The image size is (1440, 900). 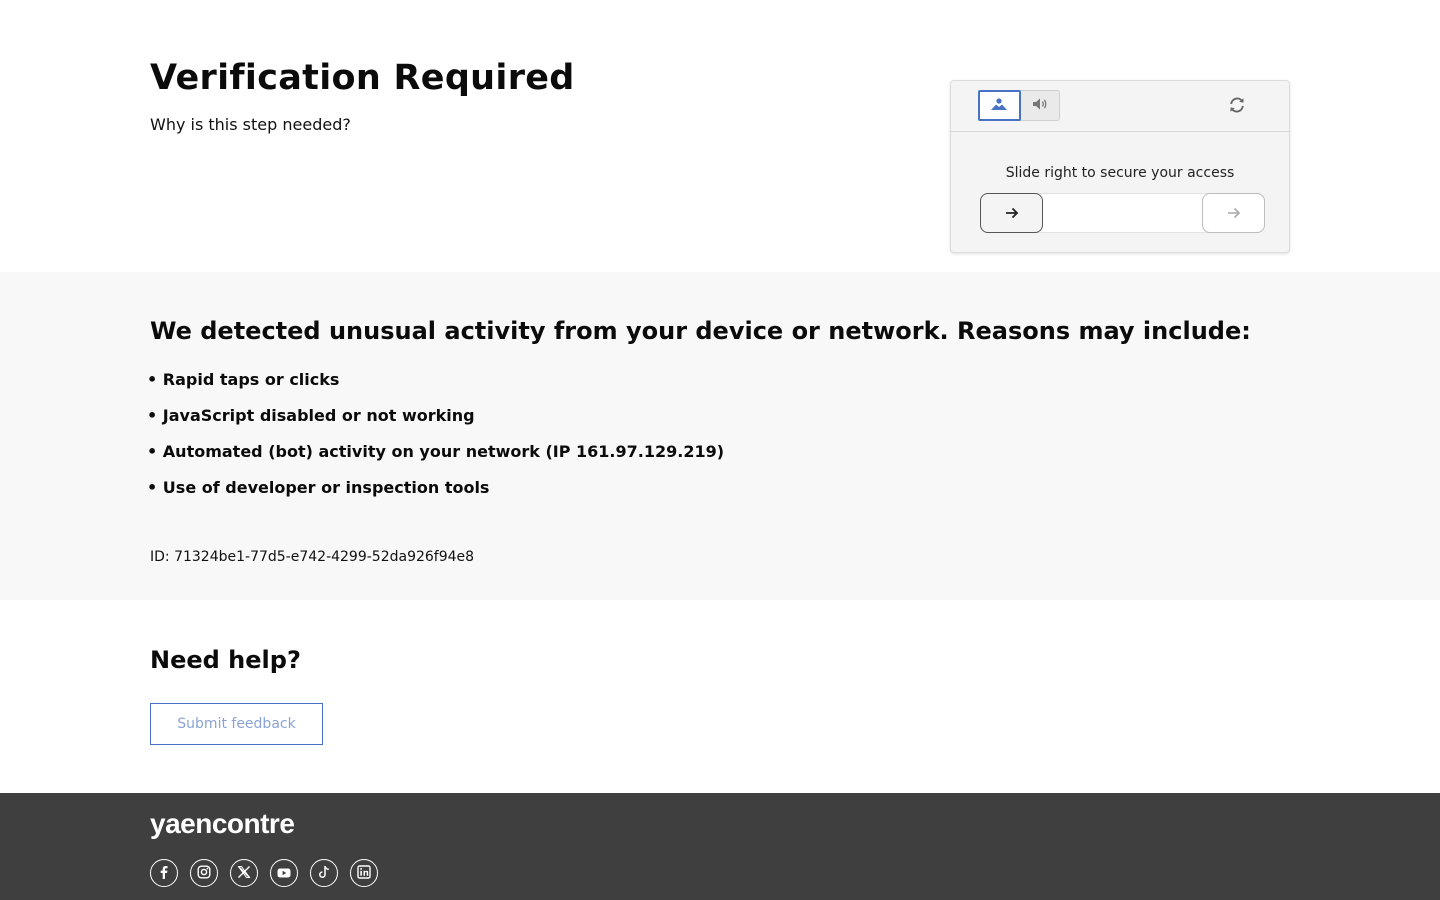 I want to click on reason-item: • Rapid taps or clicks, so click(x=243, y=379).